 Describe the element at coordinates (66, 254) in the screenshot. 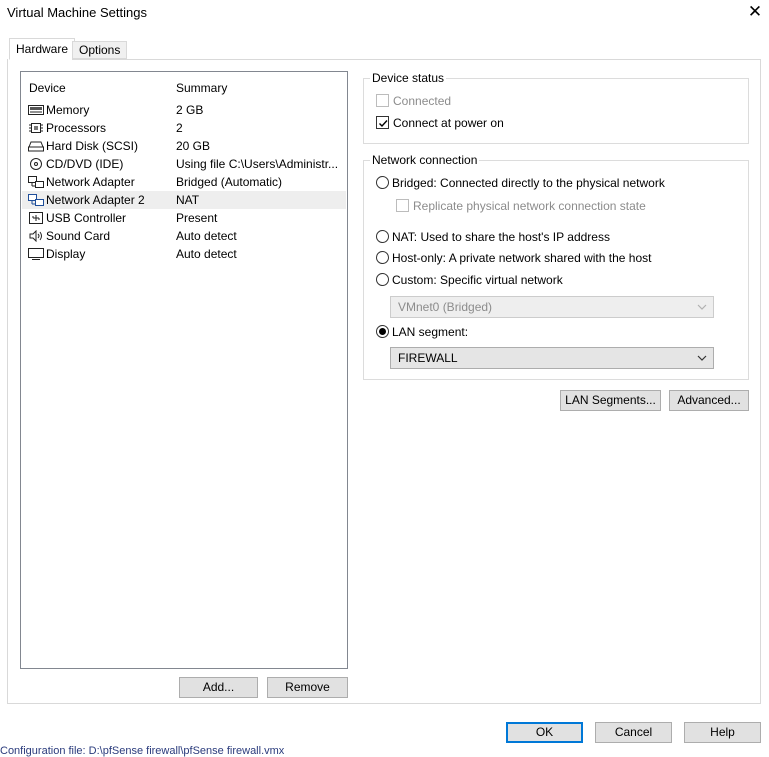

I see `device-name: Display` at that location.